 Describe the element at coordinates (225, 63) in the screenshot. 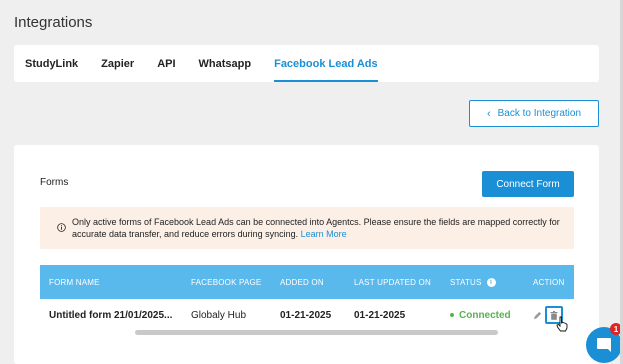

I see `tab-whatsapp: Whatsapp` at that location.